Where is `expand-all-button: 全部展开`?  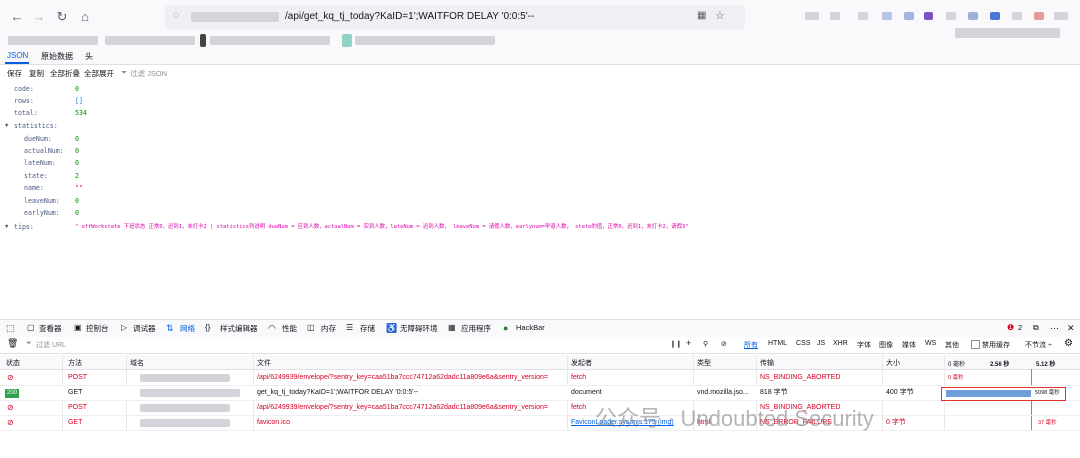 expand-all-button: 全部展开 is located at coordinates (99, 73).